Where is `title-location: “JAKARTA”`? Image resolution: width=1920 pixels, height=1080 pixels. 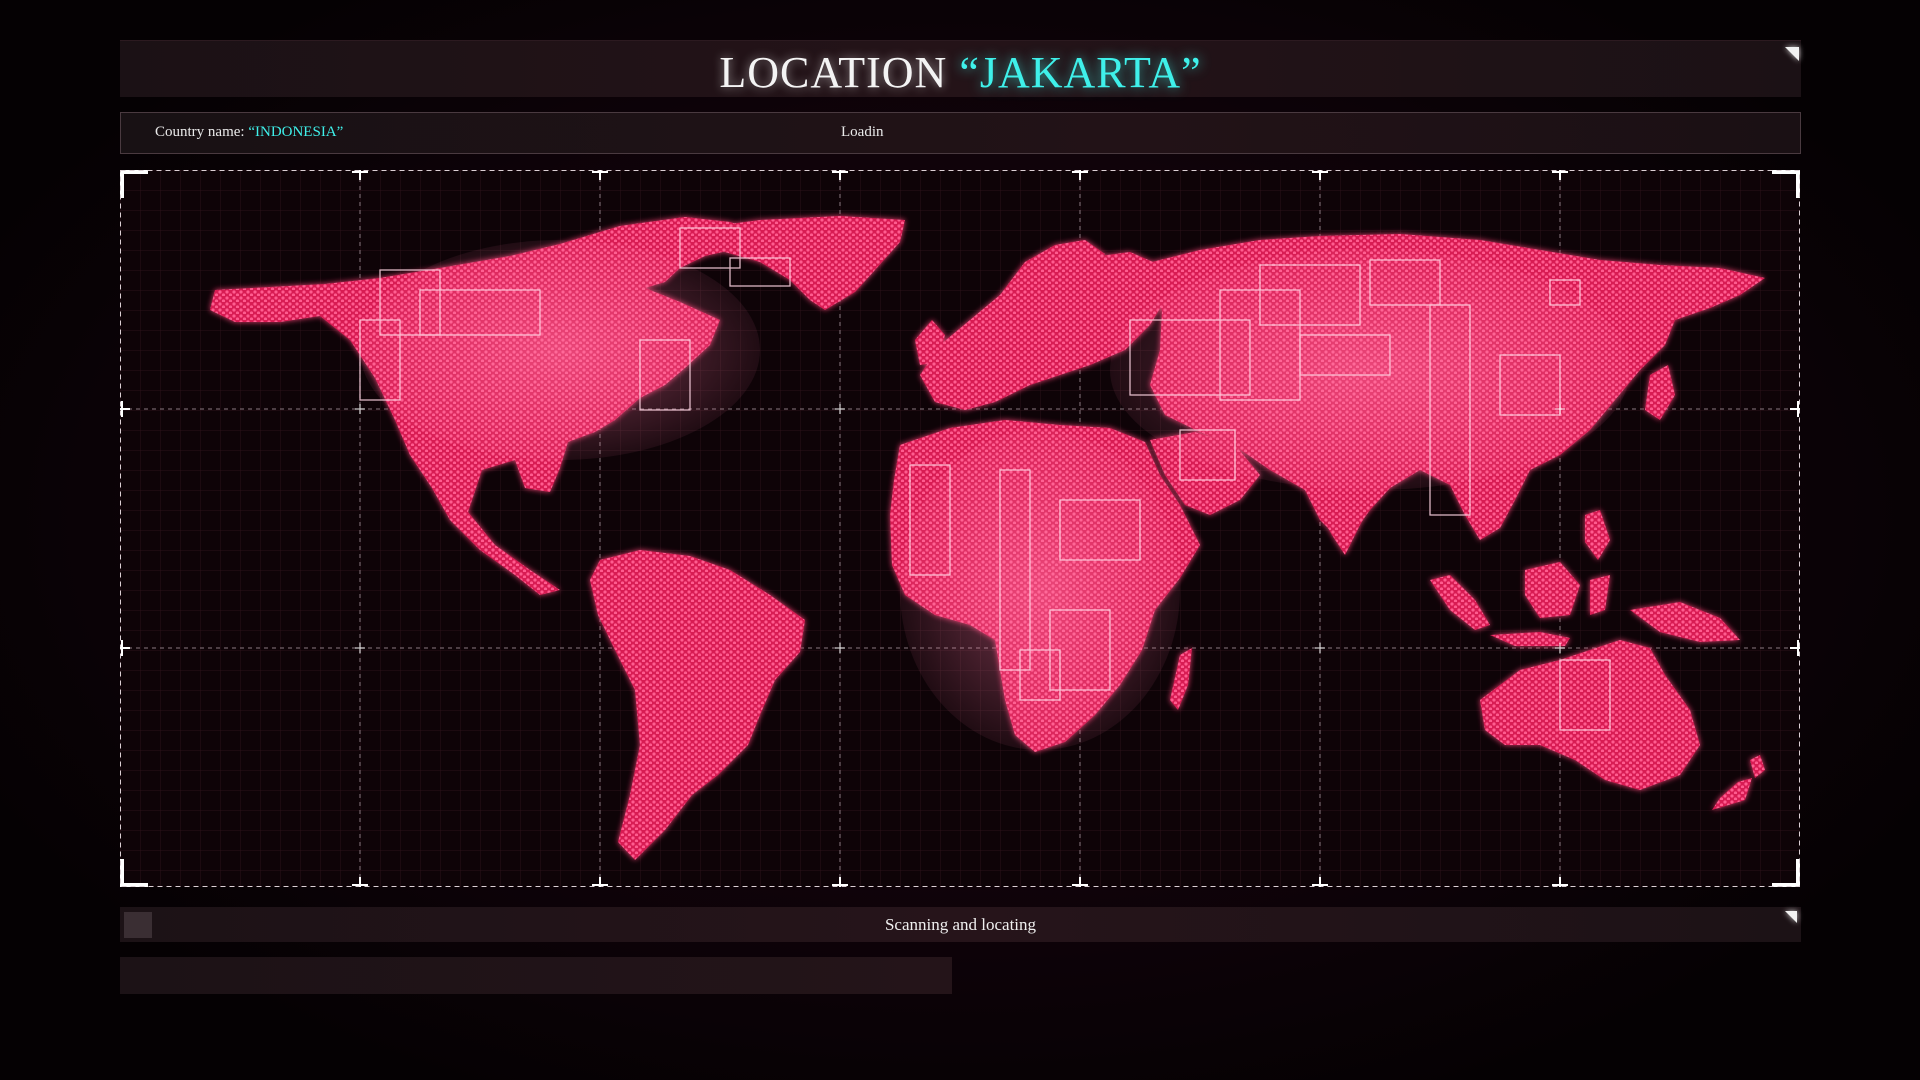
title-location: “JAKARTA” is located at coordinates (1080, 72).